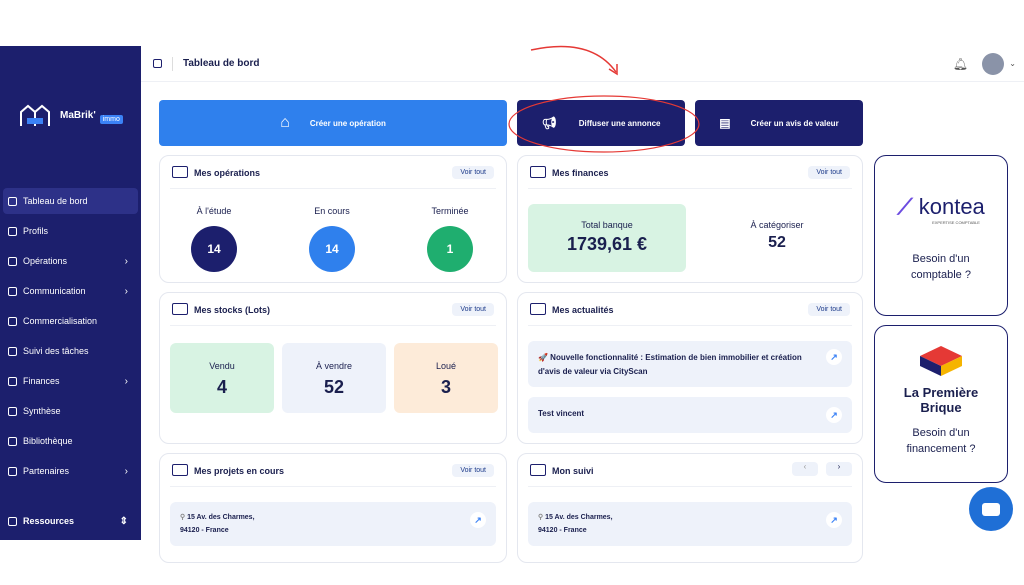  I want to click on sidebar-item-2: Opérations ›, so click(70, 261).